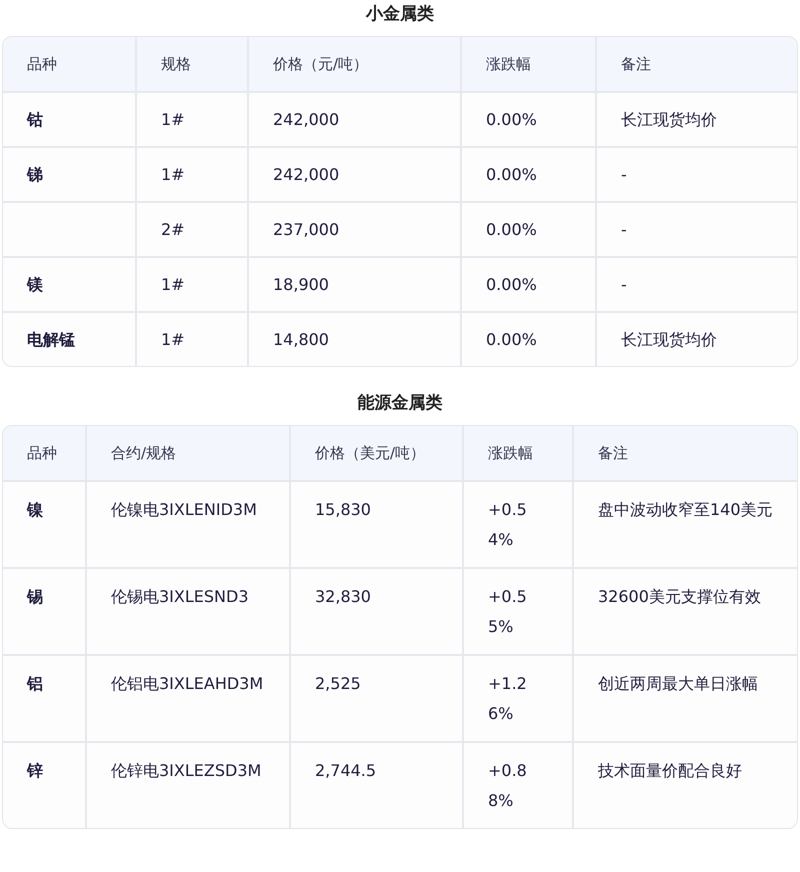 The width and height of the screenshot is (800, 872). I want to click on section-title: 小金属类, so click(399, 14).